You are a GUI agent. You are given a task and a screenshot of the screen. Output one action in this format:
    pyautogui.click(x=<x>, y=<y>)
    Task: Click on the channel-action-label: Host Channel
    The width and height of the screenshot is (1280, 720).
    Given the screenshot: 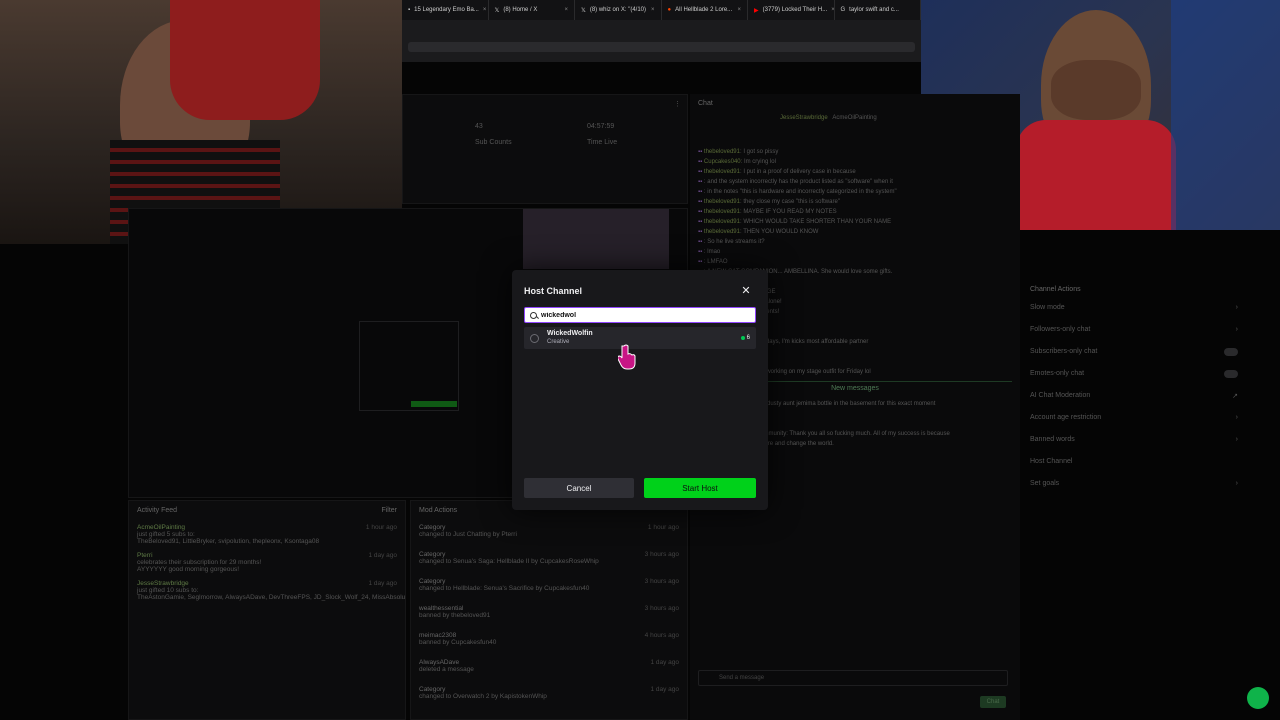 What is the action you would take?
    pyautogui.click(x=1051, y=461)
    